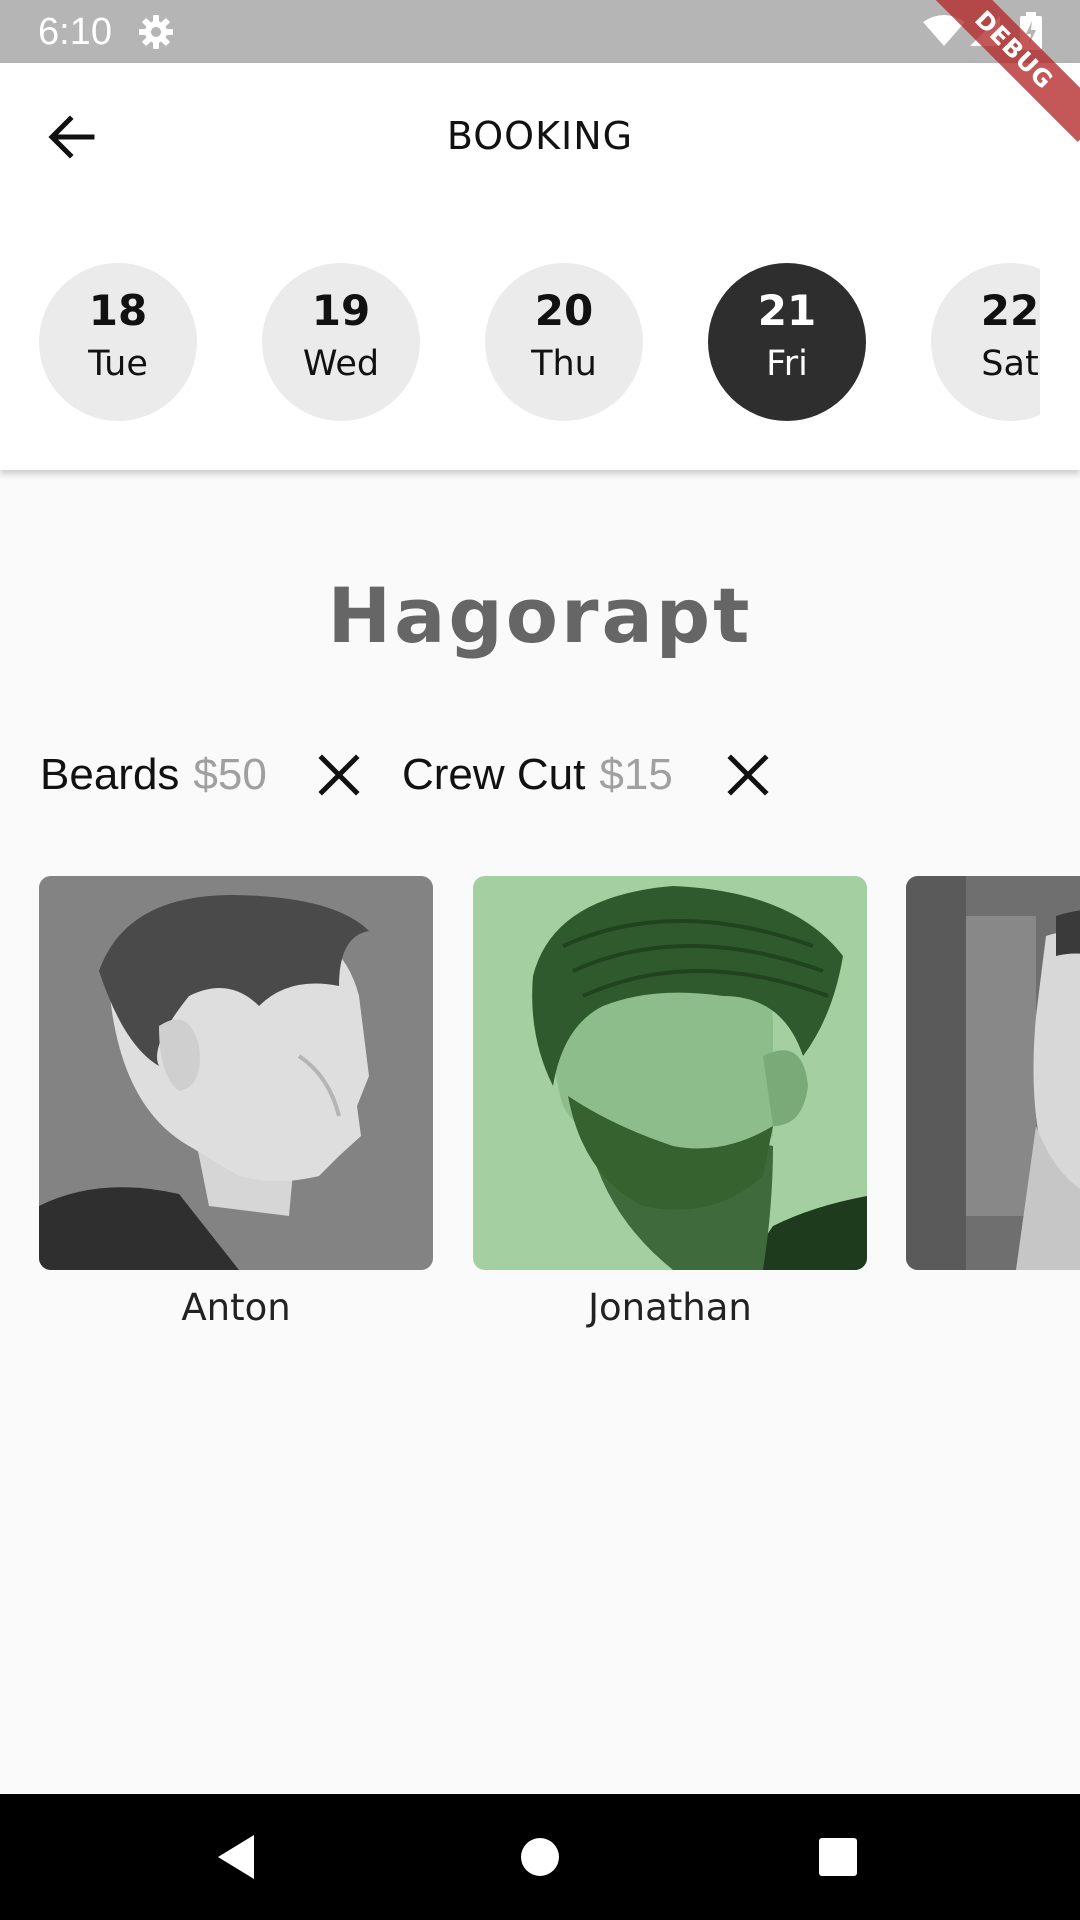 This screenshot has width=1080, height=1920. Describe the element at coordinates (564, 364) in the screenshot. I see `date-weekday: Thu` at that location.